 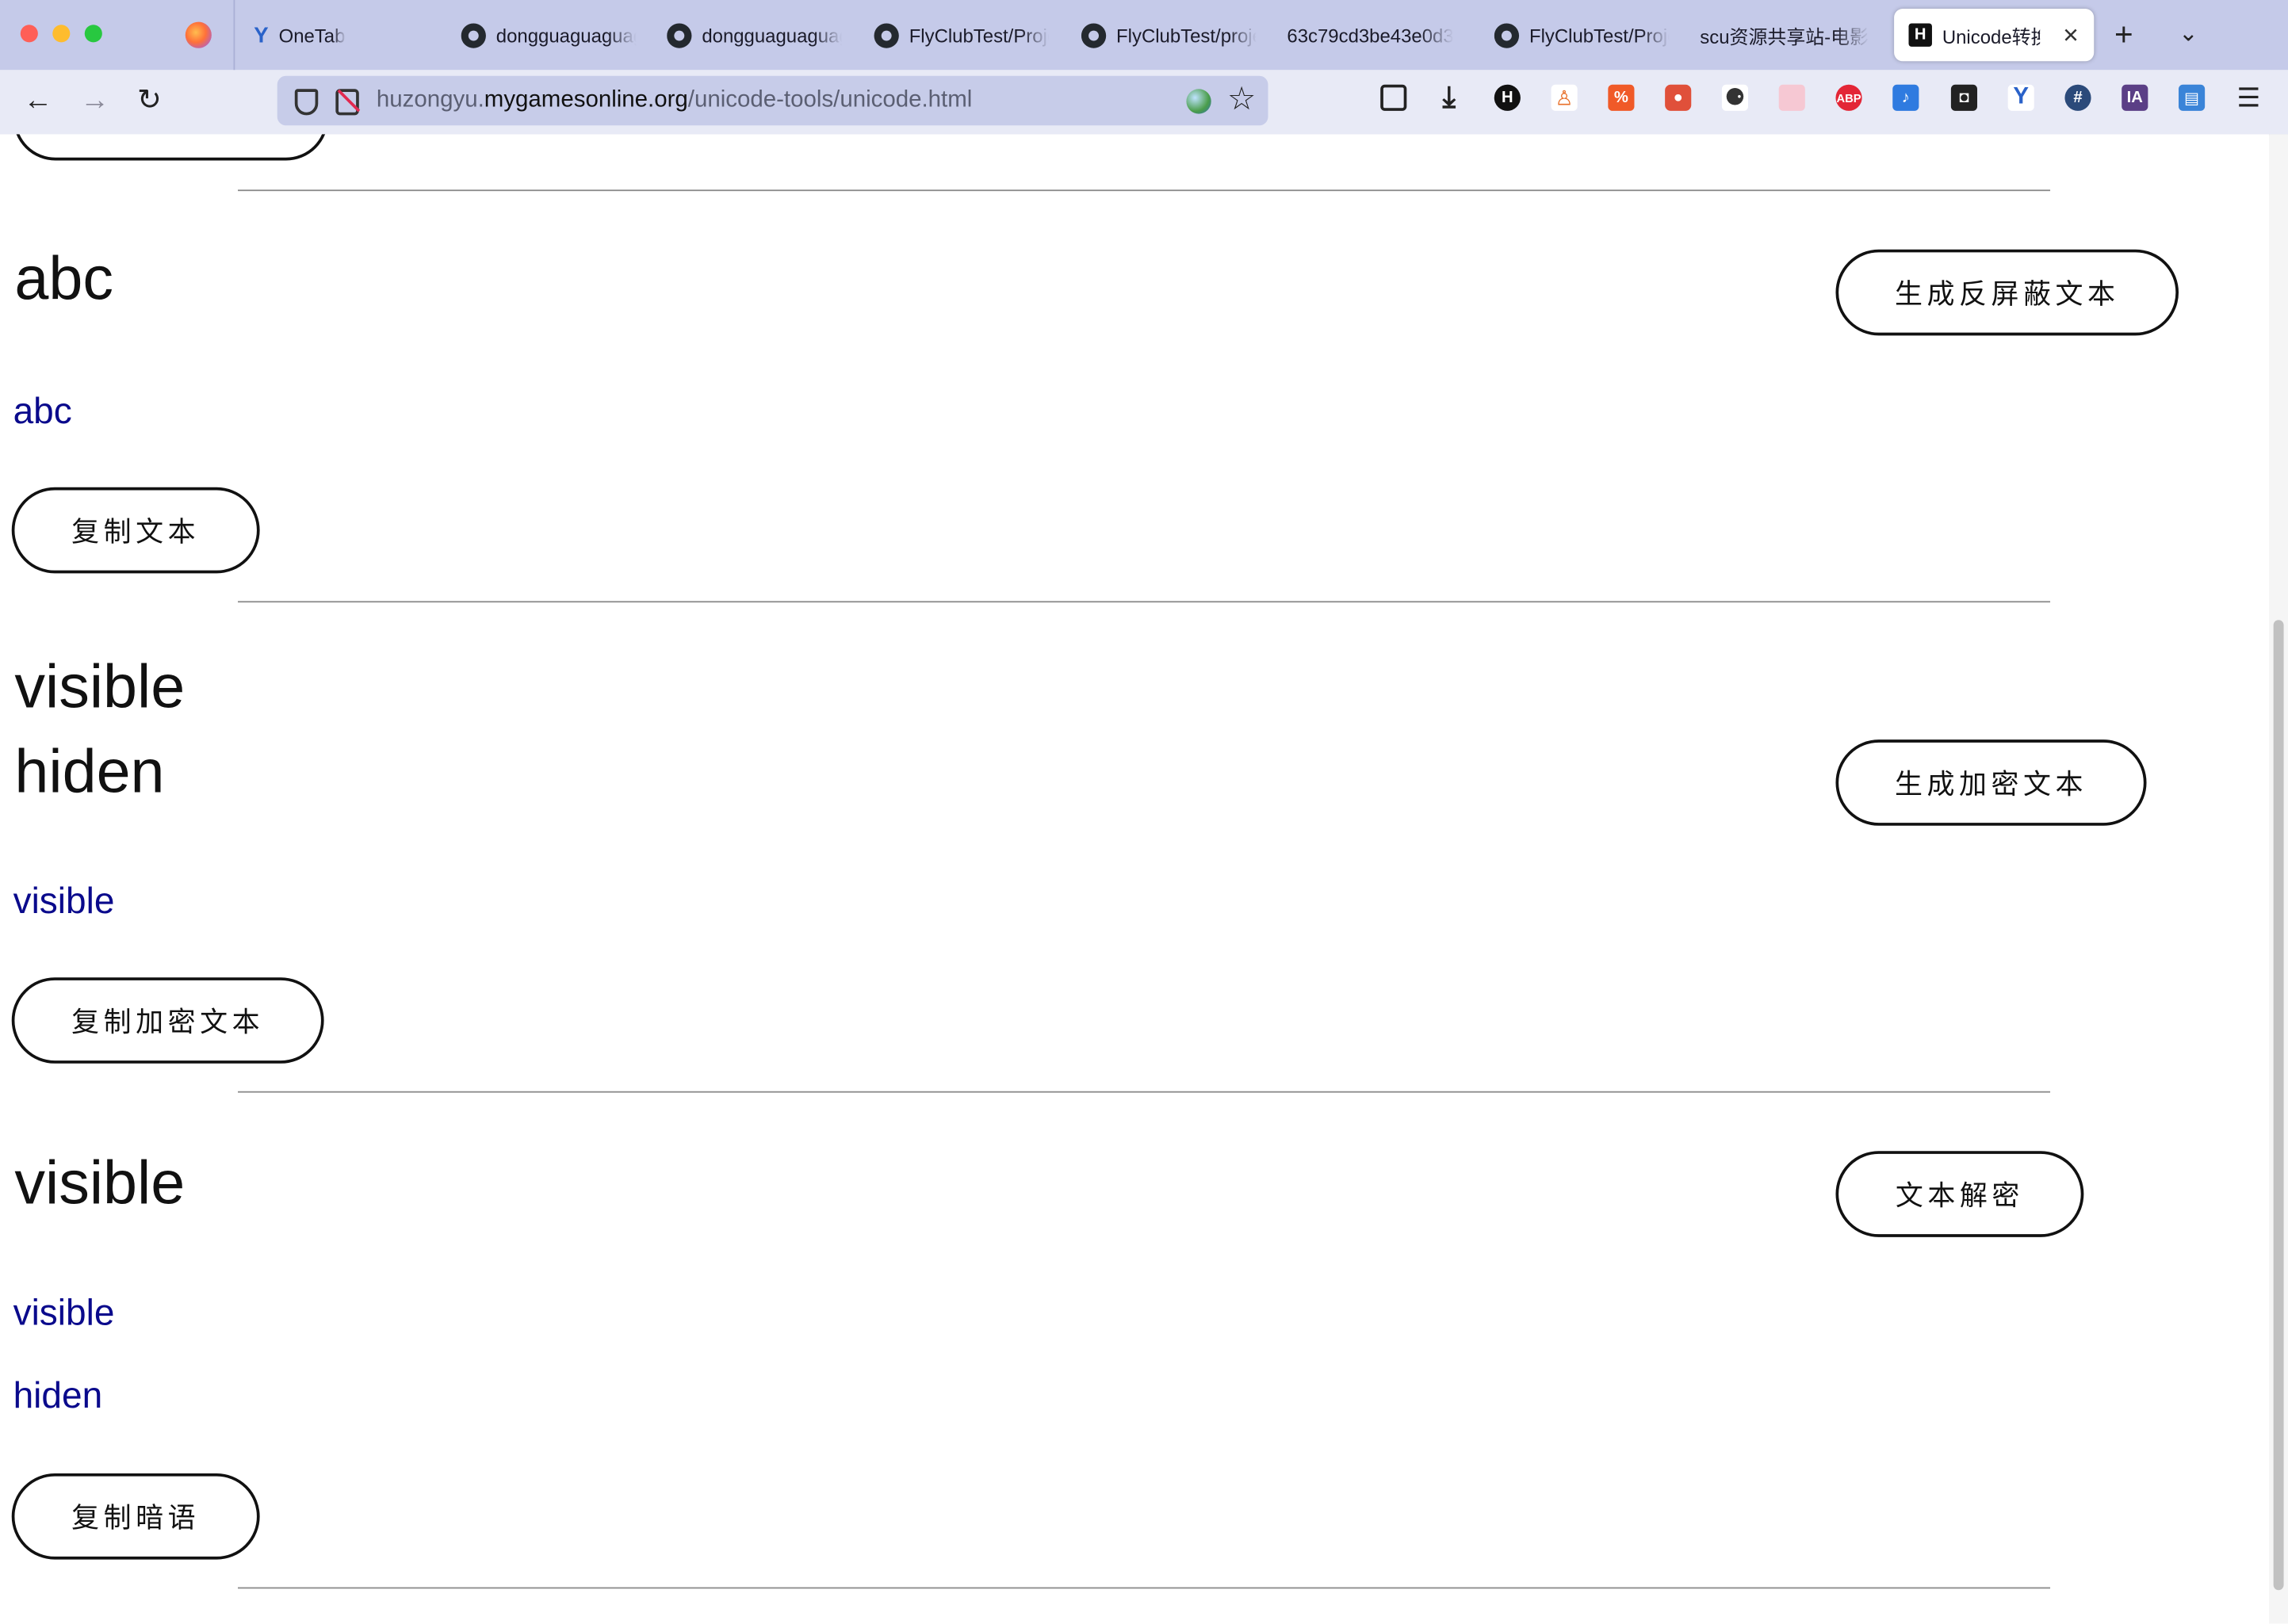 What do you see at coordinates (42, 411) in the screenshot?
I see `anti-block-output: abc` at bounding box center [42, 411].